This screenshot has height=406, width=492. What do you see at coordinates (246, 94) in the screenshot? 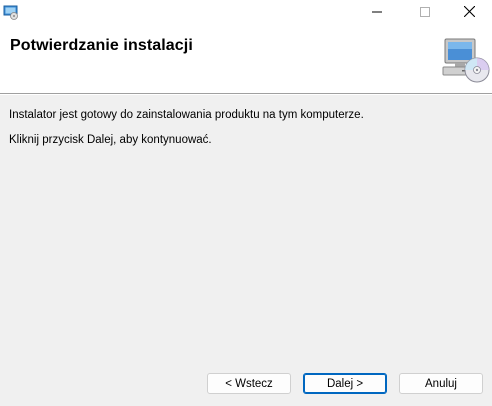
I see `header-separator` at bounding box center [246, 94].